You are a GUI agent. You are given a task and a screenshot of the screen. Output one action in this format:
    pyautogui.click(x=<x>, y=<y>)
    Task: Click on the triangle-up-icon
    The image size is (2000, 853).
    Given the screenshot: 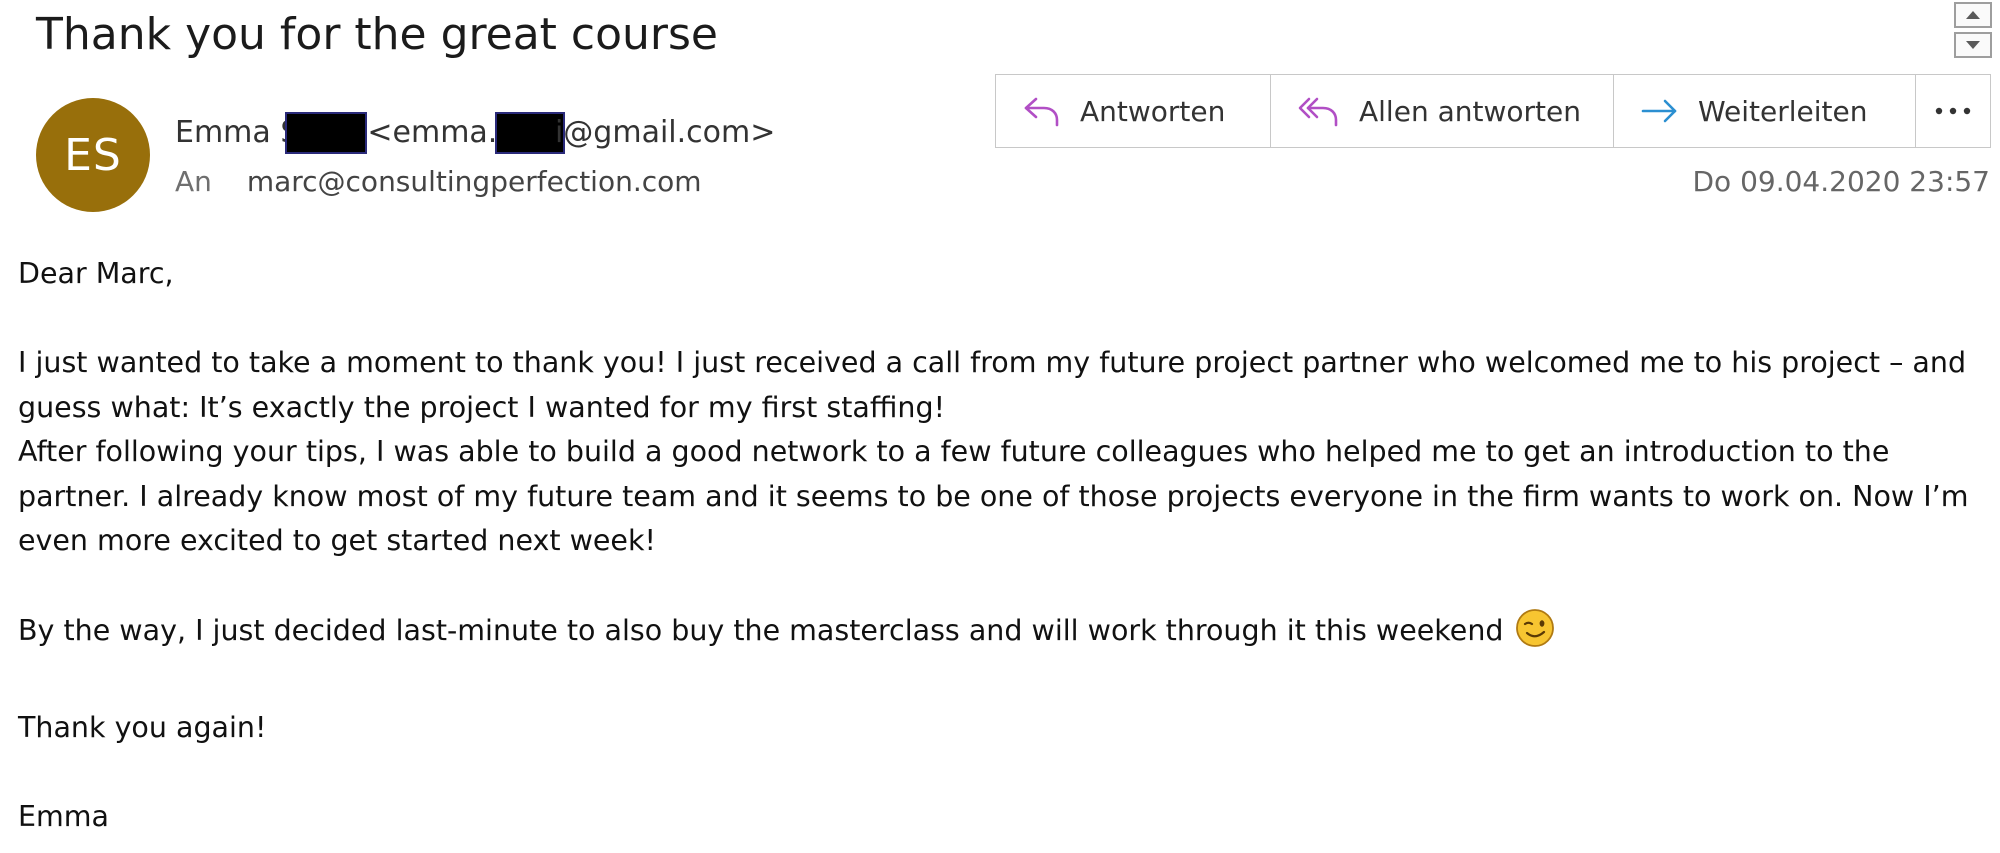 What is the action you would take?
    pyautogui.click(x=1973, y=15)
    